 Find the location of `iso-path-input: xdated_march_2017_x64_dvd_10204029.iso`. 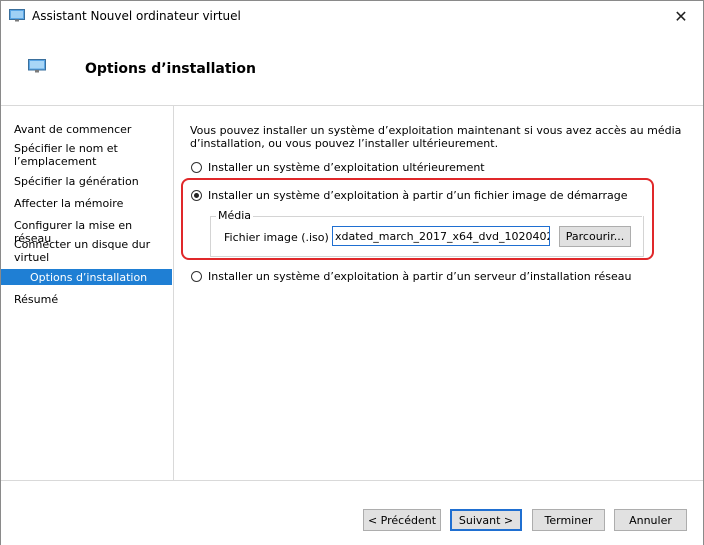

iso-path-input: xdated_march_2017_x64_dvd_10204029.iso is located at coordinates (441, 236).